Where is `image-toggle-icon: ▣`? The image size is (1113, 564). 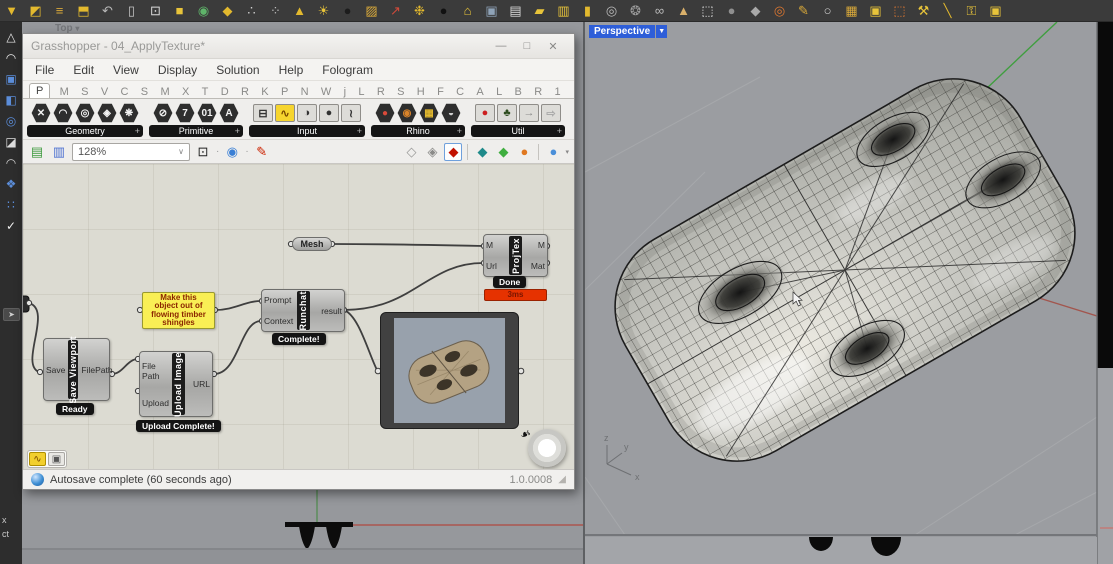 image-toggle-icon: ▣ is located at coordinates (56, 459).